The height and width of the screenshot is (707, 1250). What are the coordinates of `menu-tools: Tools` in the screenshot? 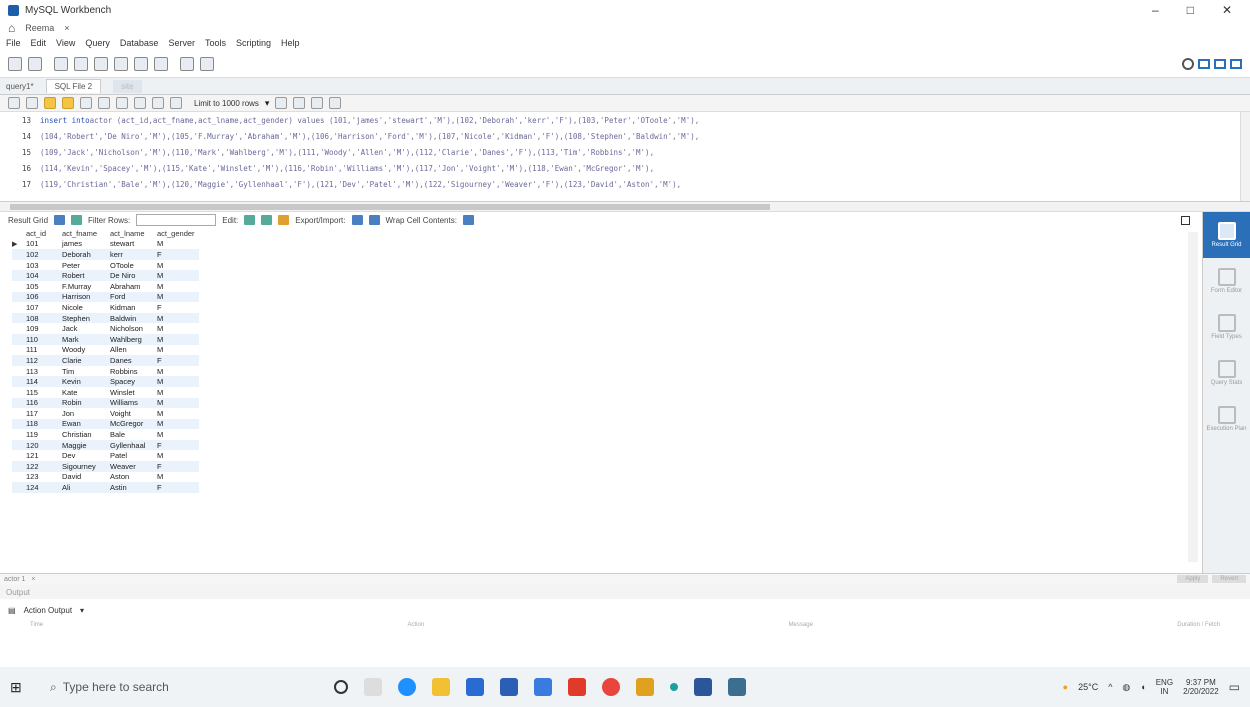 It's located at (215, 43).